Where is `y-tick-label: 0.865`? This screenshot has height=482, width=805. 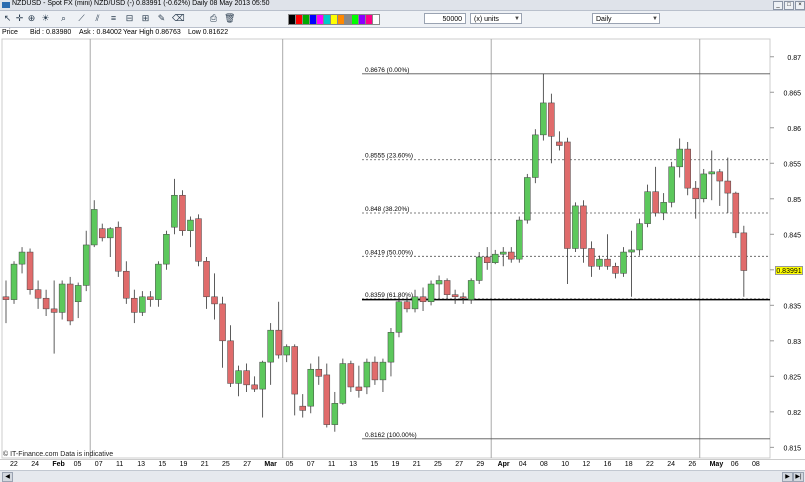
y-tick-label: 0.865 is located at coordinates (792, 93).